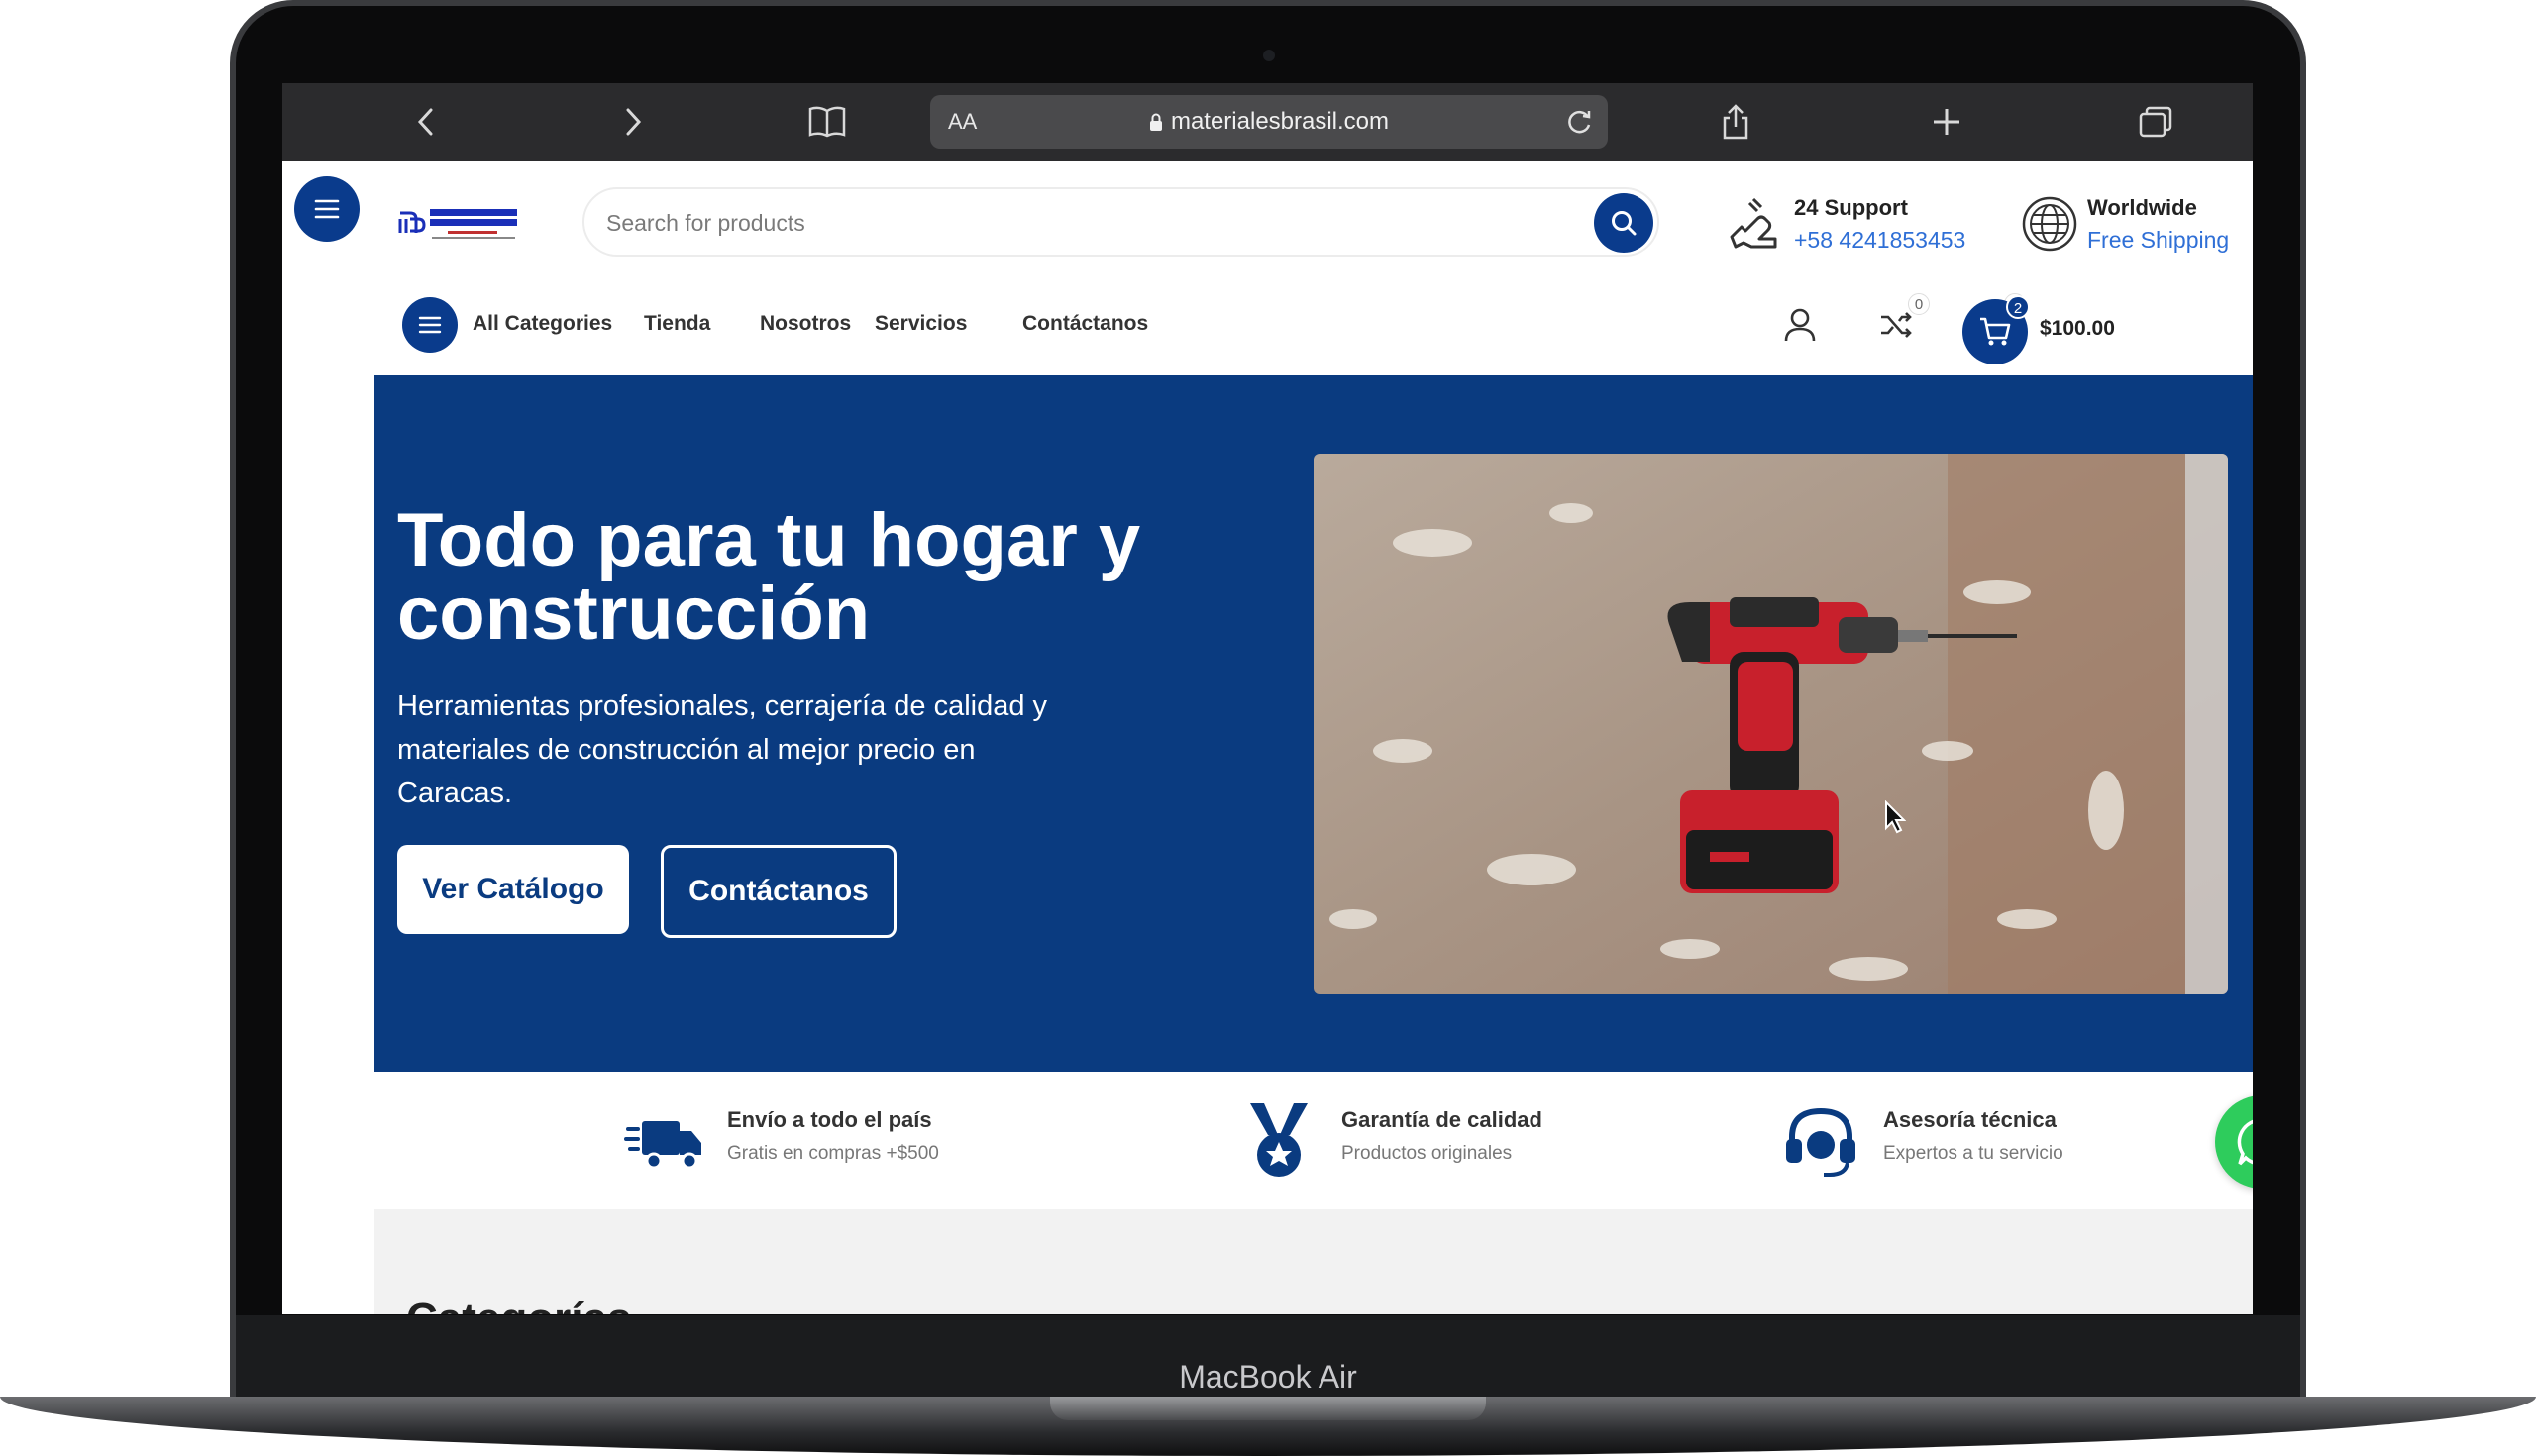 The width and height of the screenshot is (2536, 1456). I want to click on account-icon, so click(1800, 325).